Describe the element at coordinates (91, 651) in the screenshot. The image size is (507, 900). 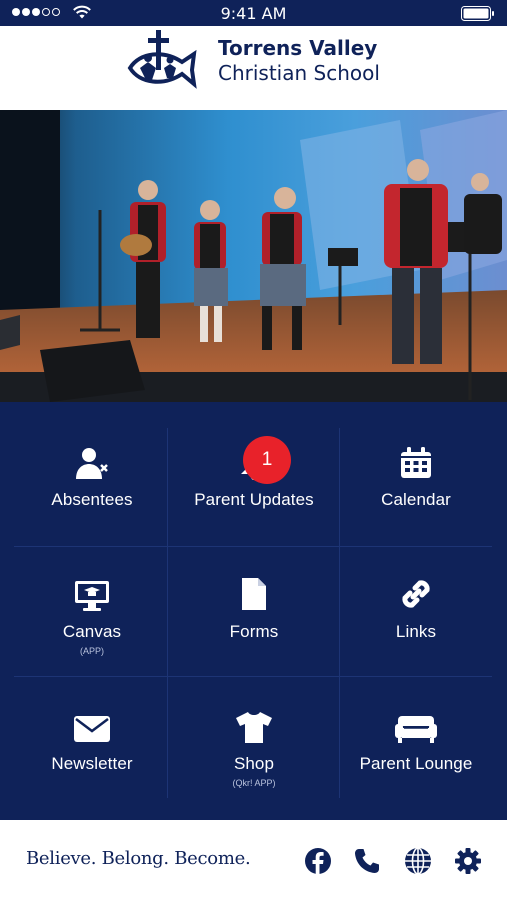
I see `menu-item-sublabel: (APP)` at that location.